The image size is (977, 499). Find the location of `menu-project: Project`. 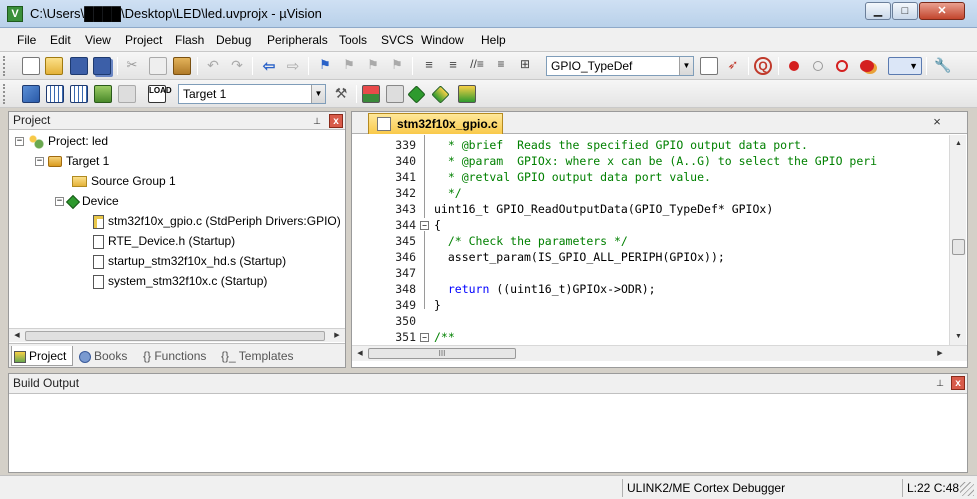

menu-project: Project is located at coordinates (143, 40).